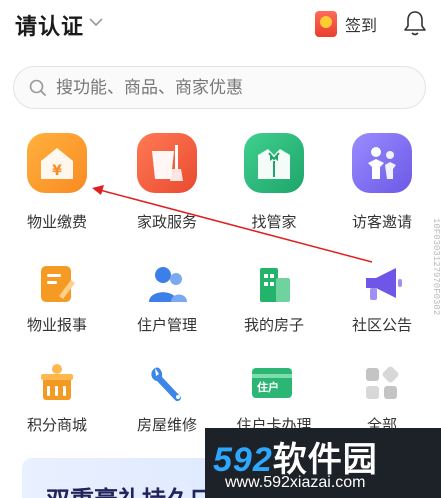 This screenshot has height=498, width=441. Describe the element at coordinates (381, 222) in the screenshot. I see `grid-label: 访客邀请` at that location.